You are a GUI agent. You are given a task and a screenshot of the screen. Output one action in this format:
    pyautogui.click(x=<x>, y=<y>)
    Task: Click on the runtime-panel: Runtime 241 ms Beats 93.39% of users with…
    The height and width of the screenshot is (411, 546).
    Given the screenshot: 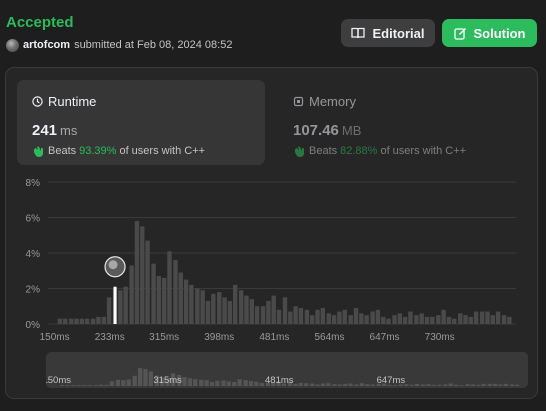 What is the action you would take?
    pyautogui.click(x=141, y=122)
    